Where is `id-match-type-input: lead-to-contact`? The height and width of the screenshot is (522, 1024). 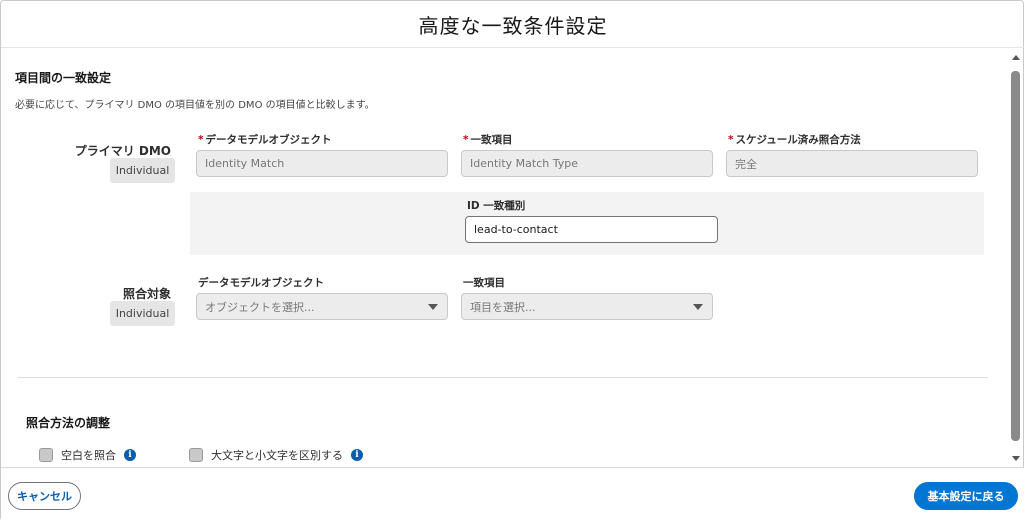
id-match-type-input: lead-to-contact is located at coordinates (591, 229).